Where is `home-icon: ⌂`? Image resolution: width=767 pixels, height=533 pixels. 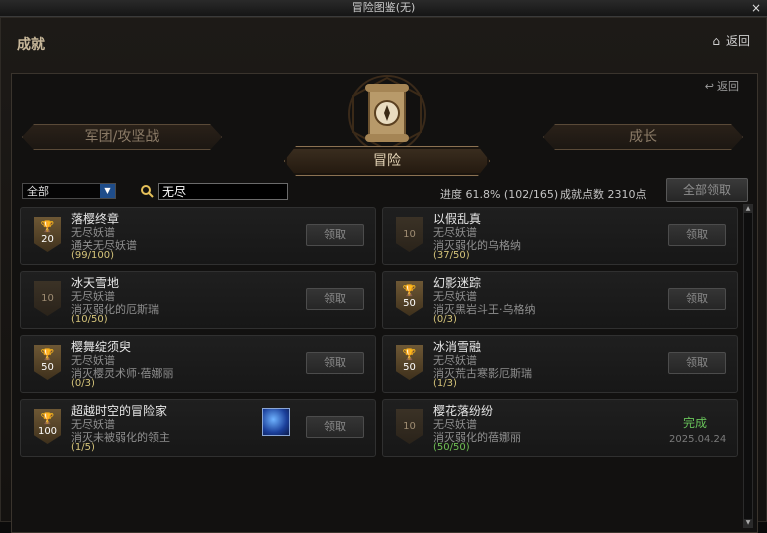
home-icon: ⌂ is located at coordinates (716, 41).